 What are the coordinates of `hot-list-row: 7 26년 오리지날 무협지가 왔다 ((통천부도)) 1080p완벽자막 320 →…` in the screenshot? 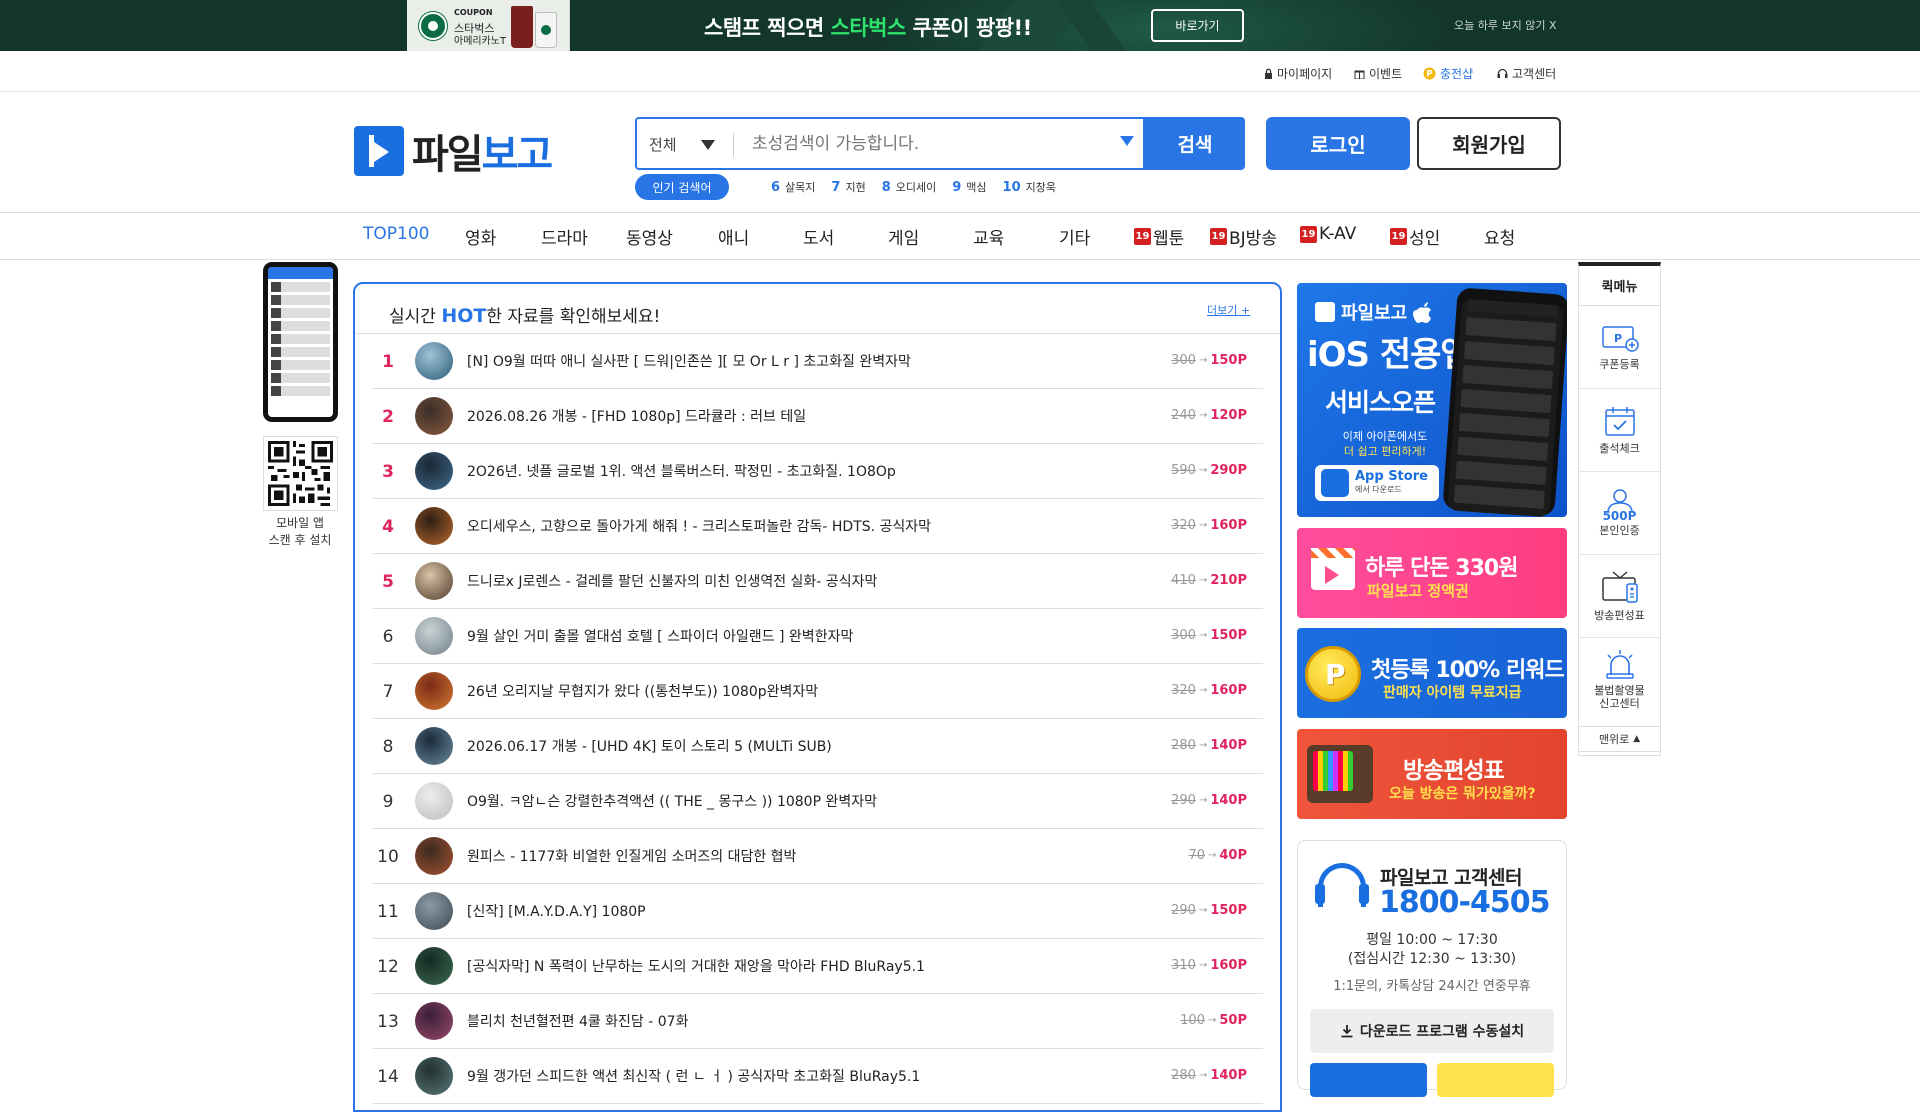 It's located at (818, 691).